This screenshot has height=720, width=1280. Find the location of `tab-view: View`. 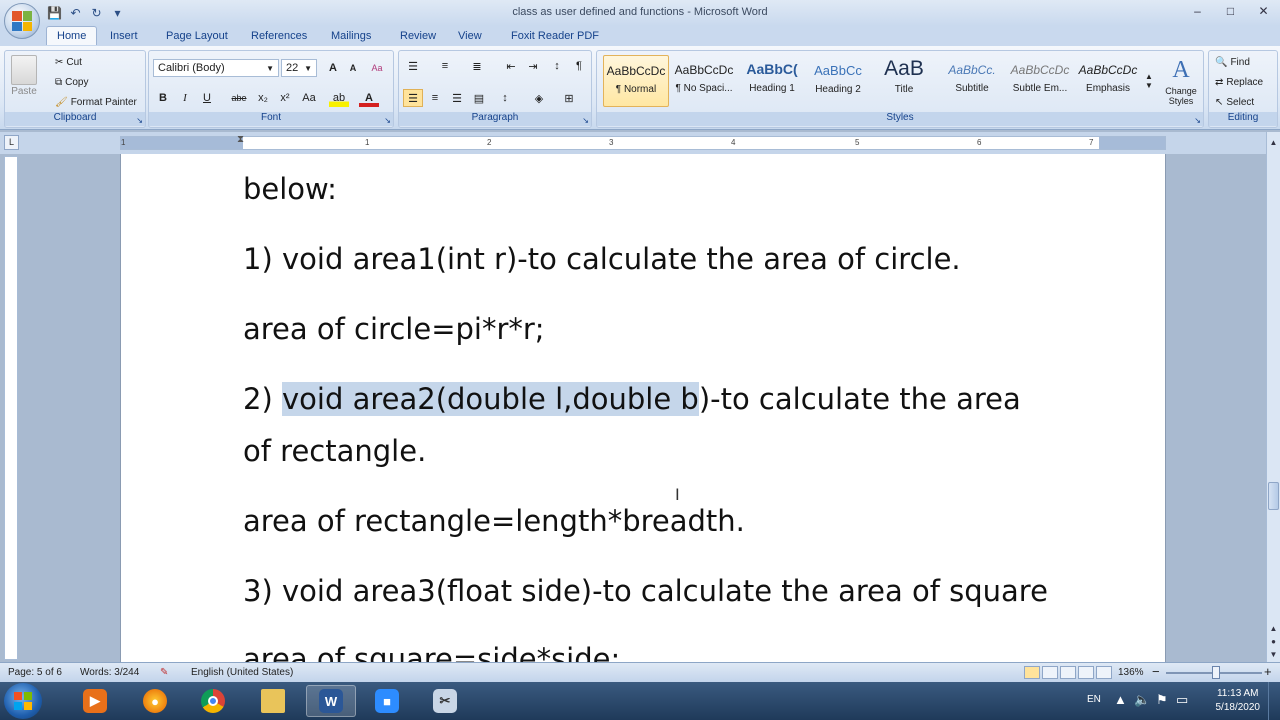

tab-view: View is located at coordinates (470, 36).